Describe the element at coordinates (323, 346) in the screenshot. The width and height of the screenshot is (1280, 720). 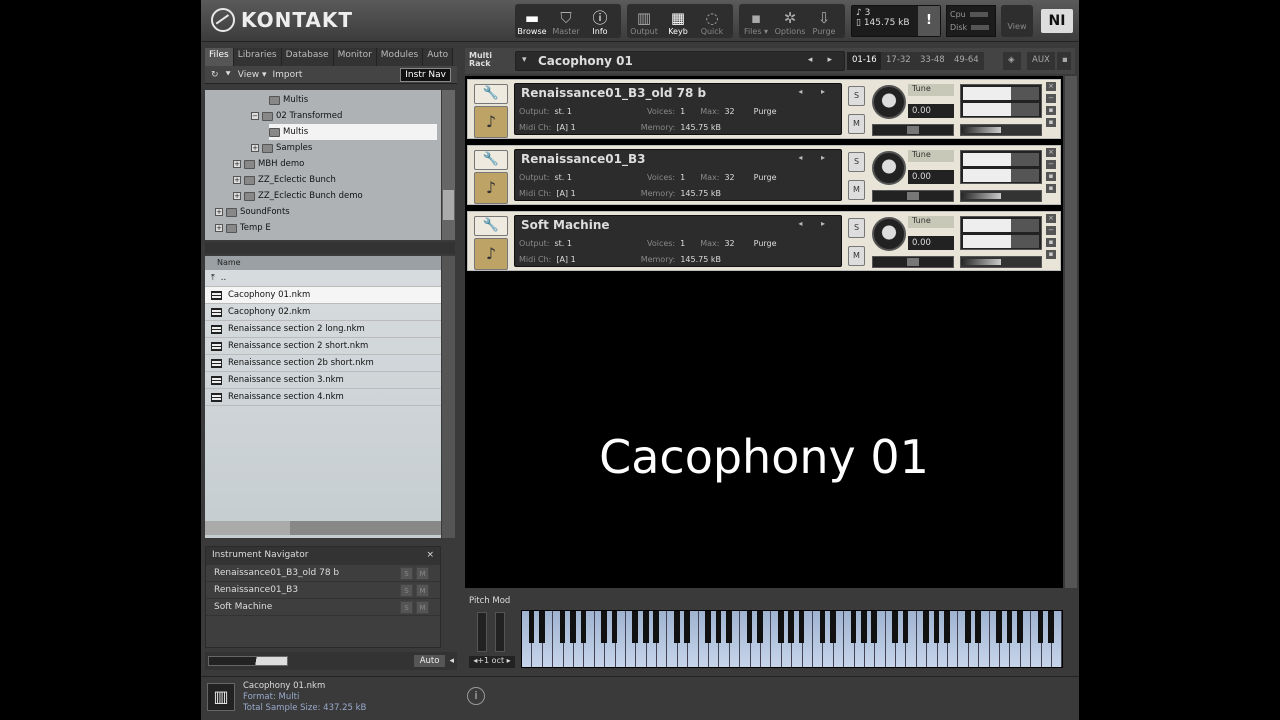
I see `file-row: Renaissance section 2 short.nkm` at that location.